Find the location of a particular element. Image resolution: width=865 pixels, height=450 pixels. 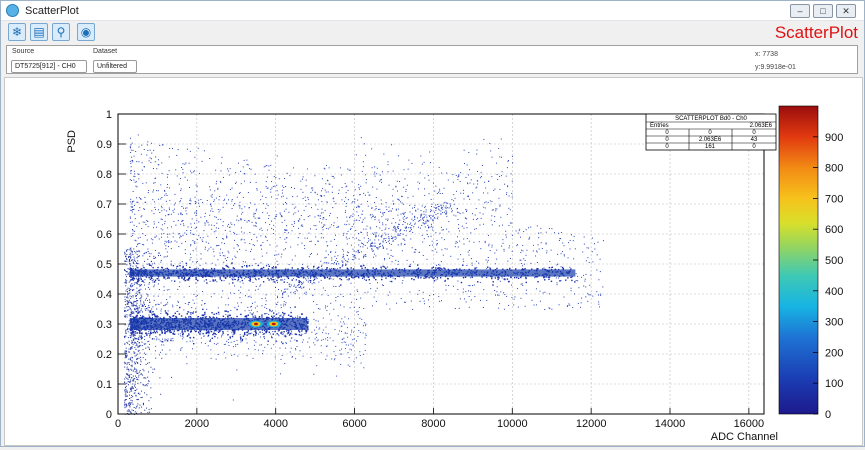

brand-title: ScatterPlot is located at coordinates (816, 33).